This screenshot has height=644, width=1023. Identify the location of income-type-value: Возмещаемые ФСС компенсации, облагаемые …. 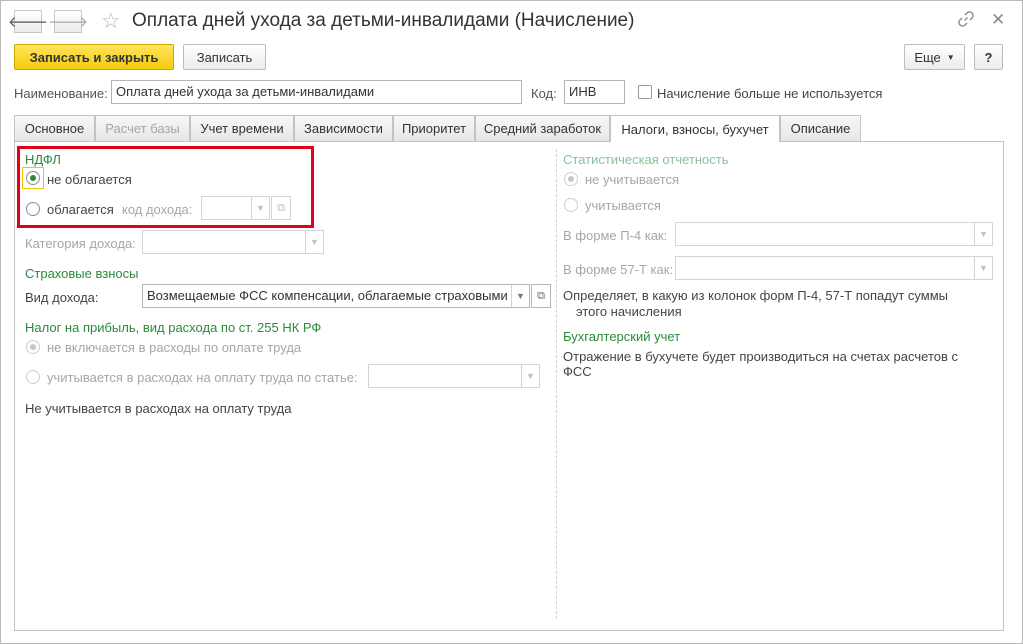
(327, 295).